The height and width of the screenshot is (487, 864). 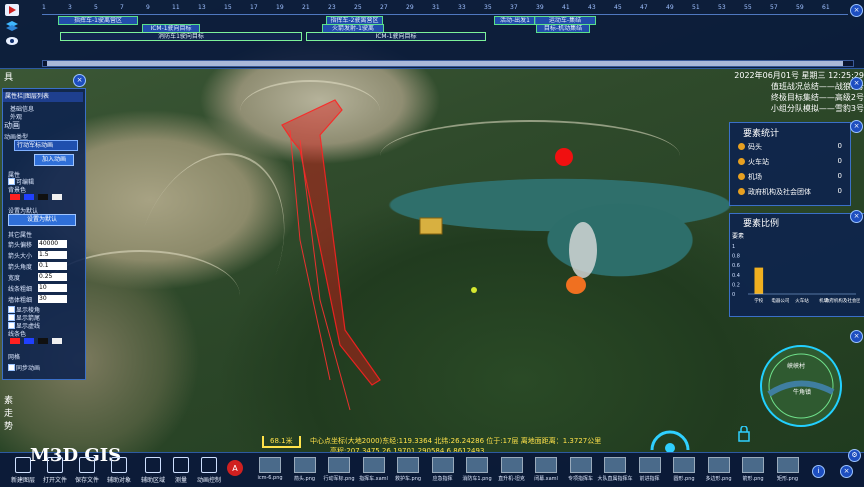 What do you see at coordinates (856, 336) in the screenshot?
I see `minimap-close-button: ×` at bounding box center [856, 336].